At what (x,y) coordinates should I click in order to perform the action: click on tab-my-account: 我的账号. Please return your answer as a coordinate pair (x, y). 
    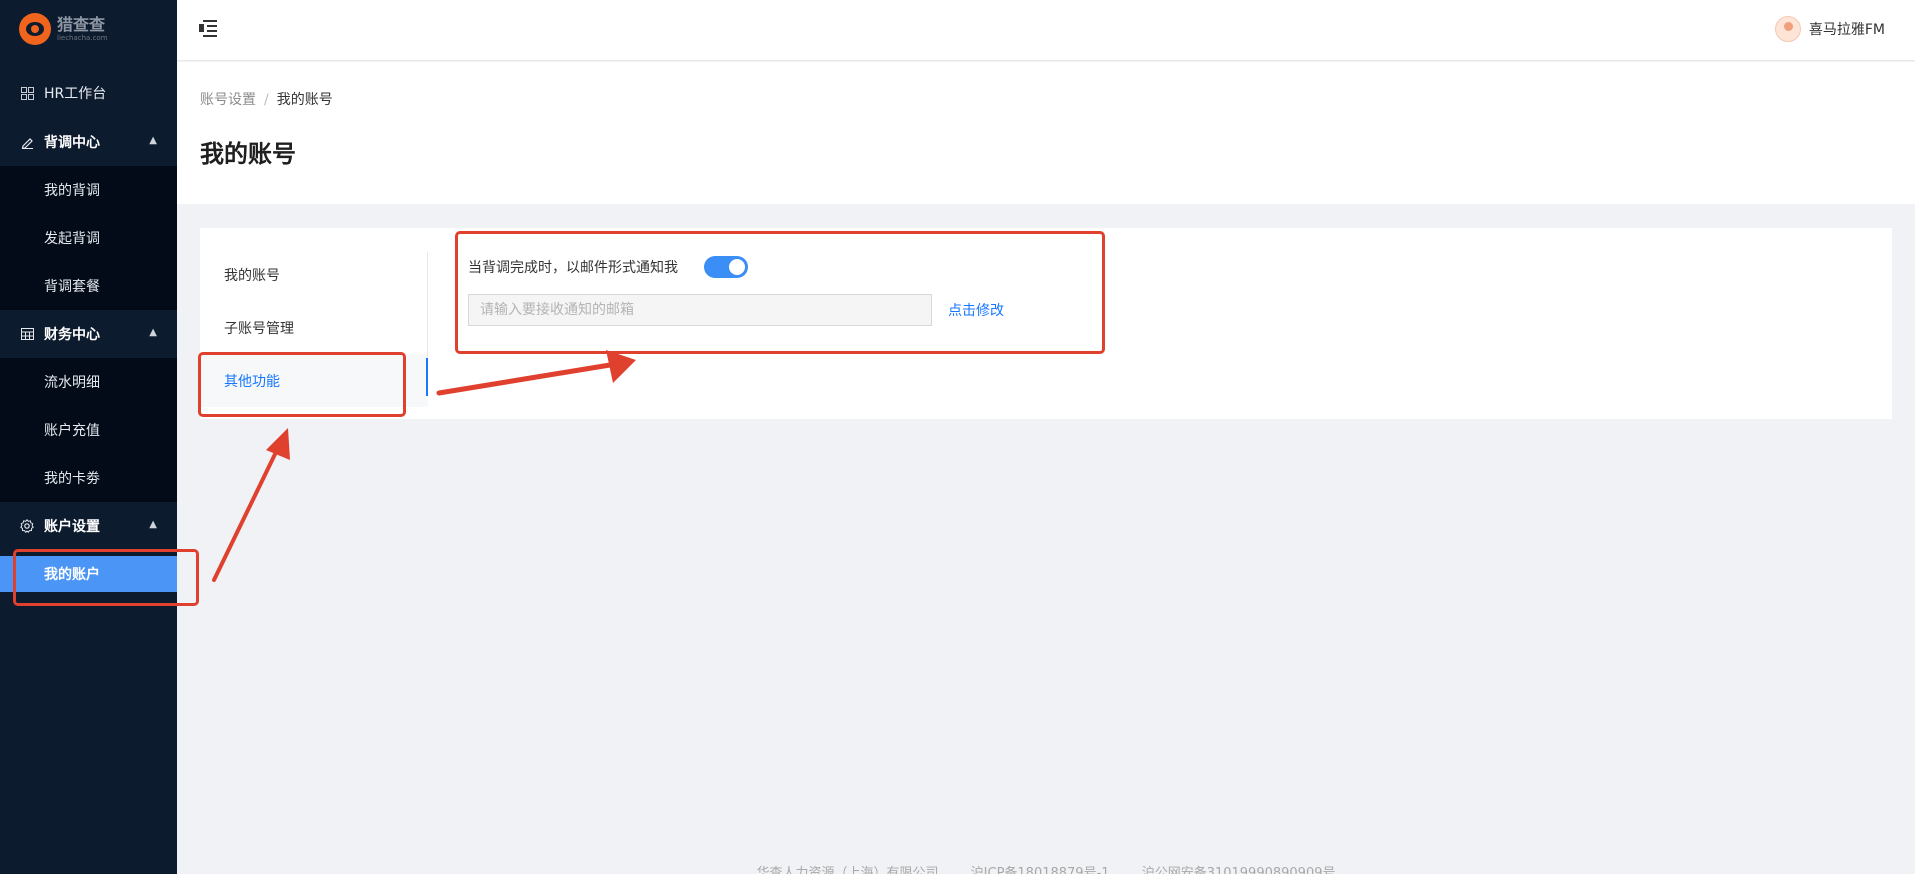
    Looking at the image, I should click on (314, 274).